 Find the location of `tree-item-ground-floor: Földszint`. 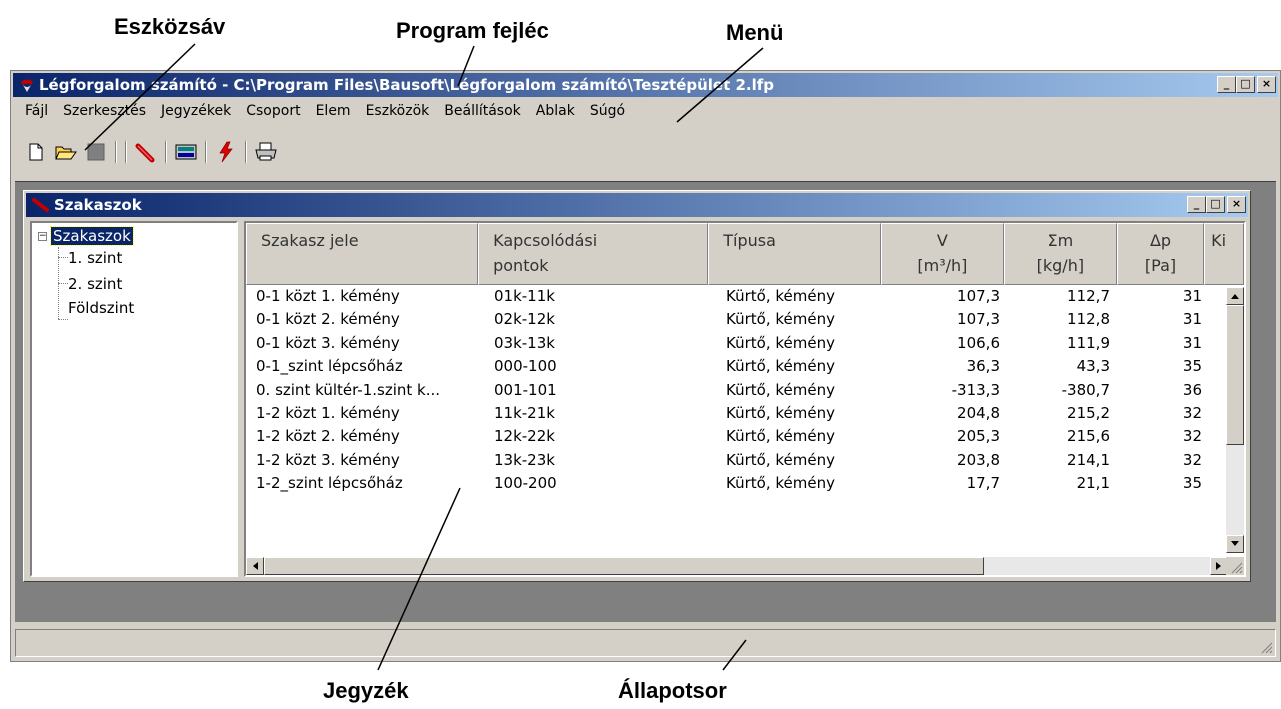

tree-item-ground-floor: Földszint is located at coordinates (101, 308).